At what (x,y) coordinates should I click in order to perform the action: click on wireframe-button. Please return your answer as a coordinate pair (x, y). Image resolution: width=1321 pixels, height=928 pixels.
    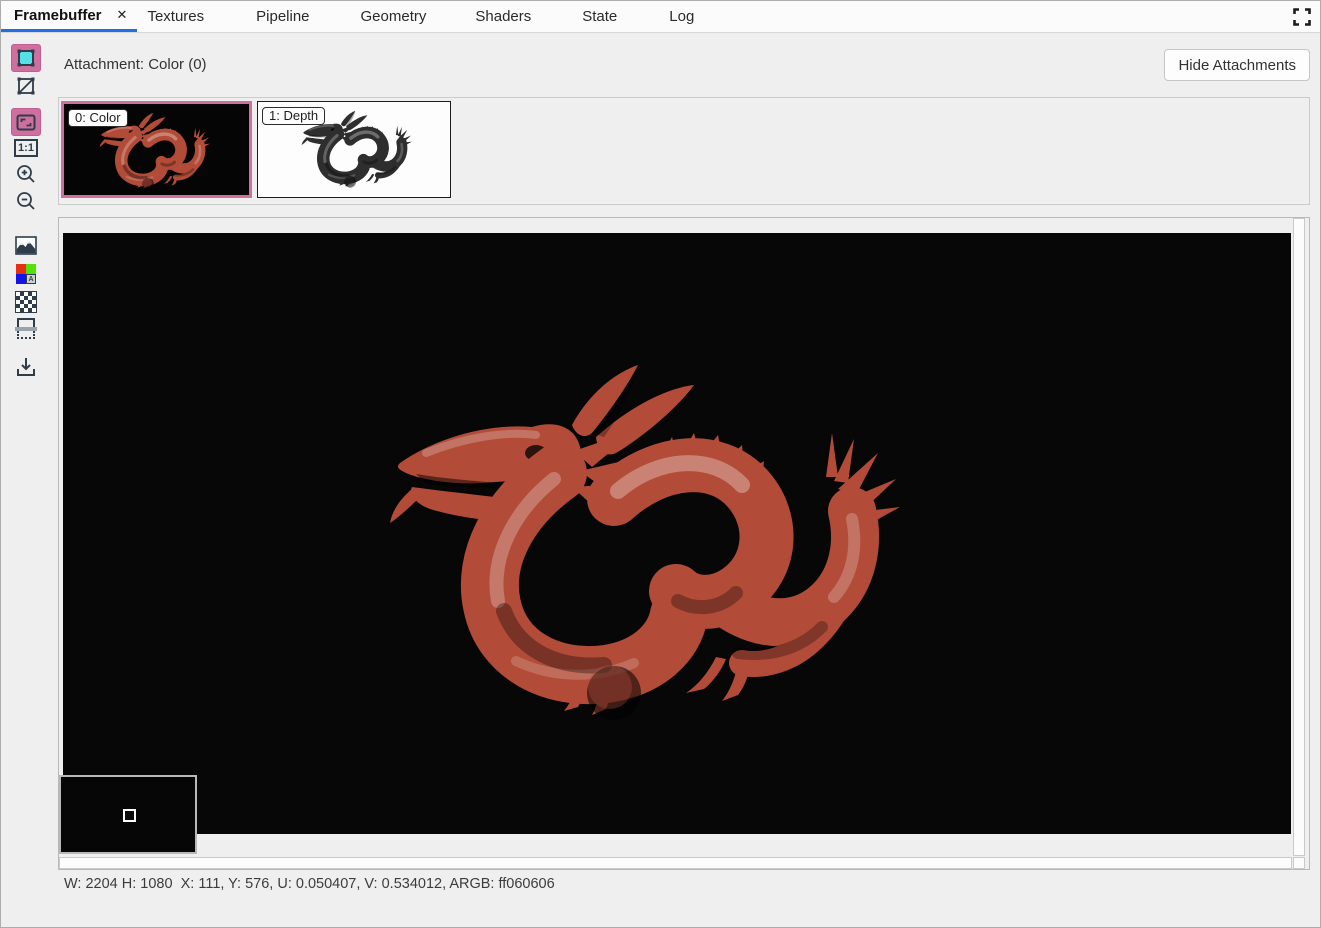
    Looking at the image, I should click on (26, 86).